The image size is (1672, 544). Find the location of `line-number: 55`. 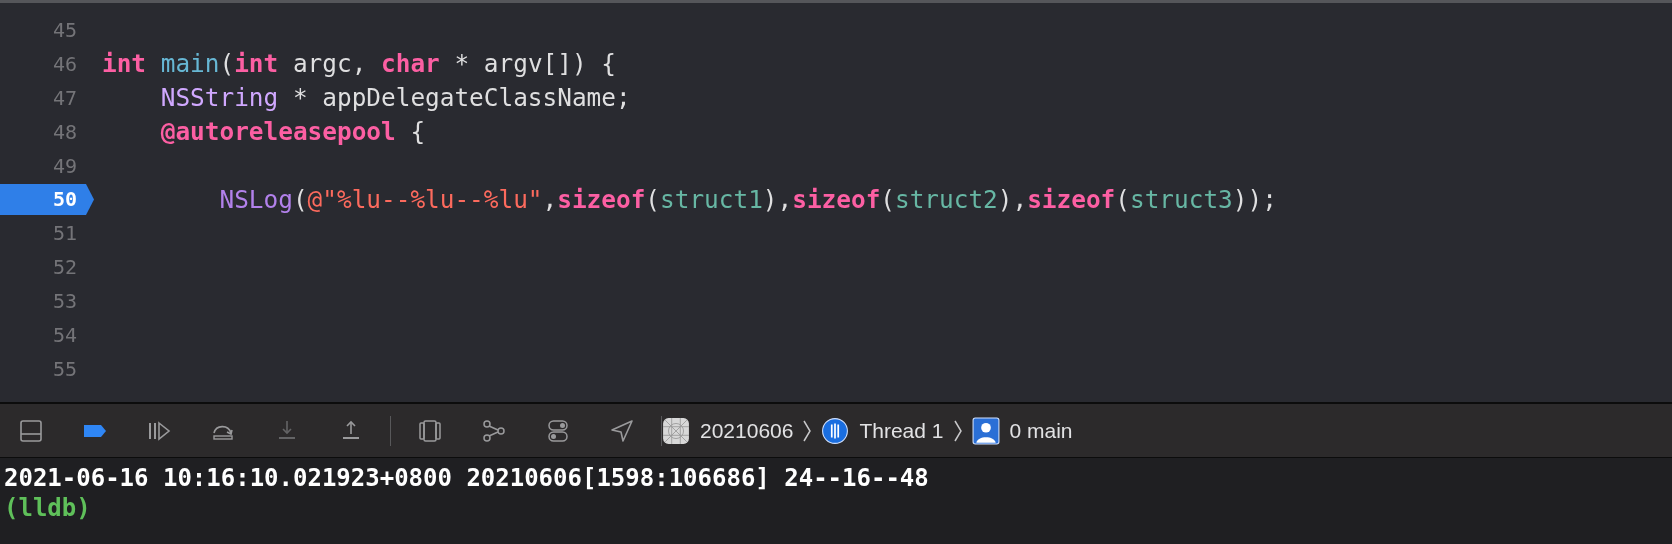

line-number: 55 is located at coordinates (64, 368).